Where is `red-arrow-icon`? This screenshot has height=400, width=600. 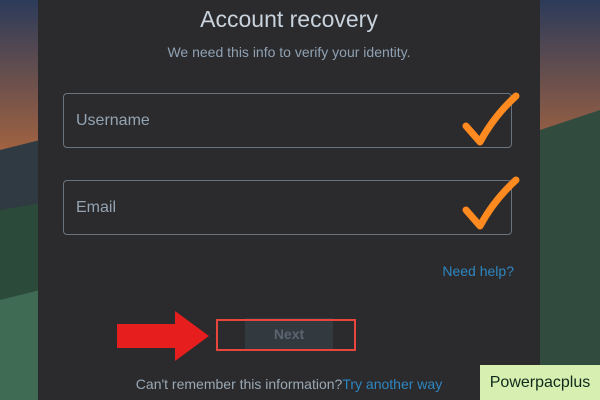 red-arrow-icon is located at coordinates (163, 336).